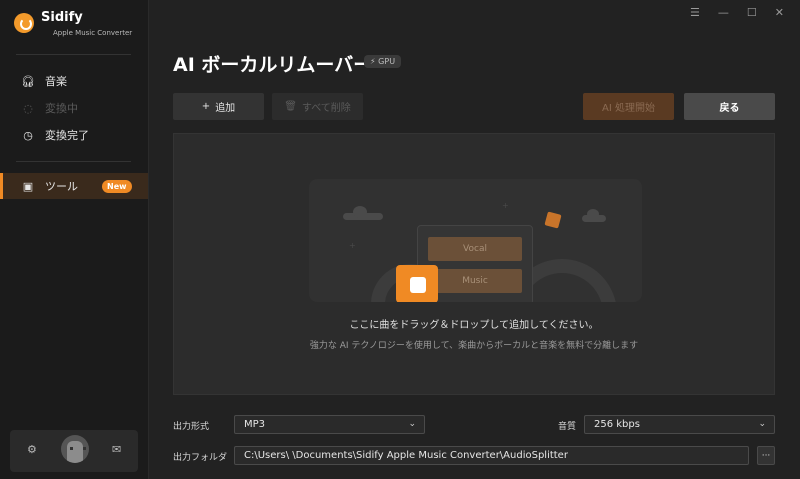 The image size is (800, 479). What do you see at coordinates (56, 81) in the screenshot?
I see `sidebar-item-label: 音楽` at bounding box center [56, 81].